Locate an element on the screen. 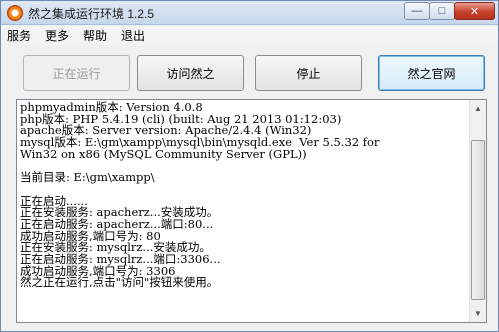  menu-item-service: 服务 is located at coordinates (19, 35).